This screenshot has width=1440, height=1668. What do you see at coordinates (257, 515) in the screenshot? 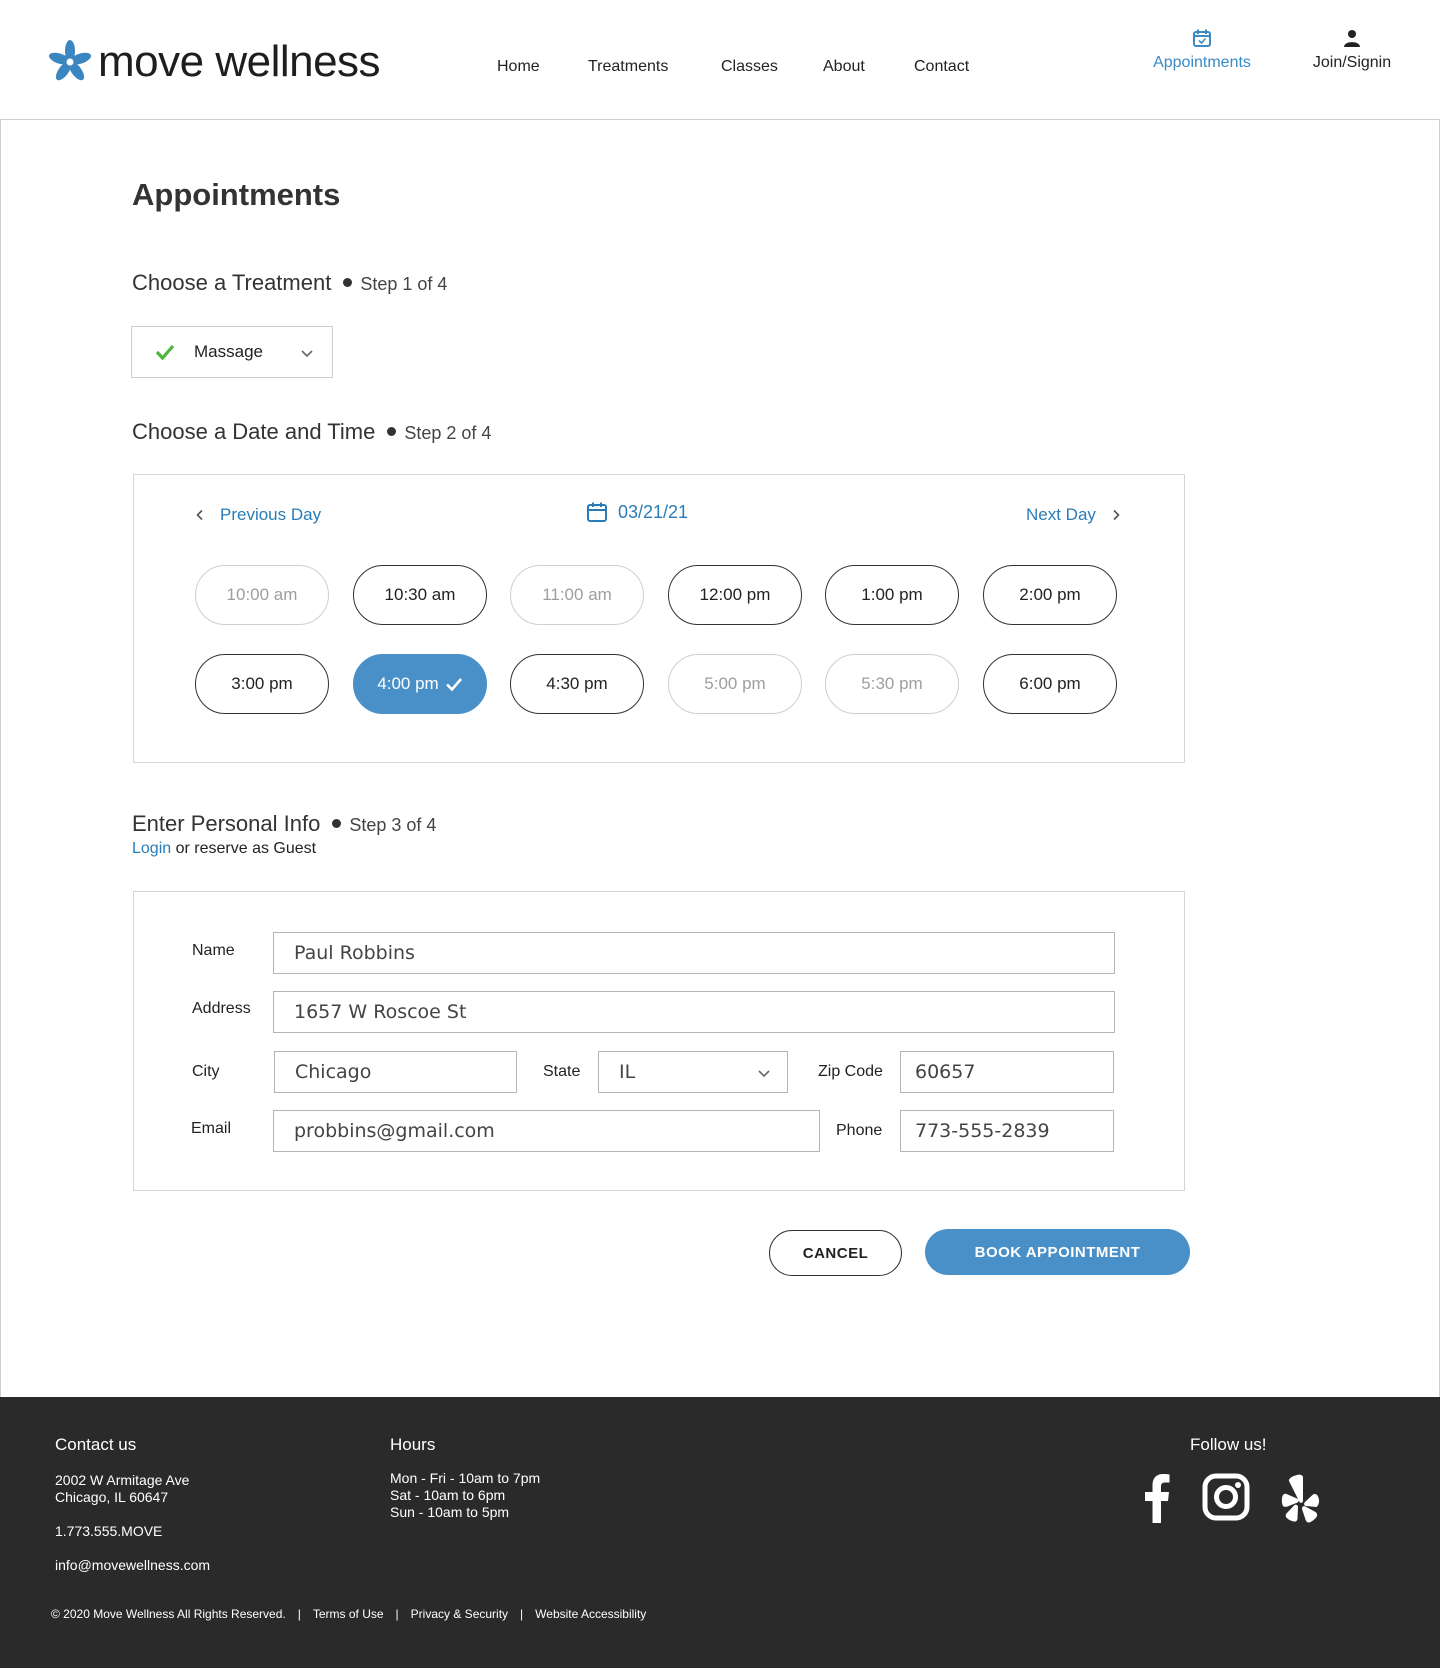
I see `previous-day-button: Previous Day` at bounding box center [257, 515].